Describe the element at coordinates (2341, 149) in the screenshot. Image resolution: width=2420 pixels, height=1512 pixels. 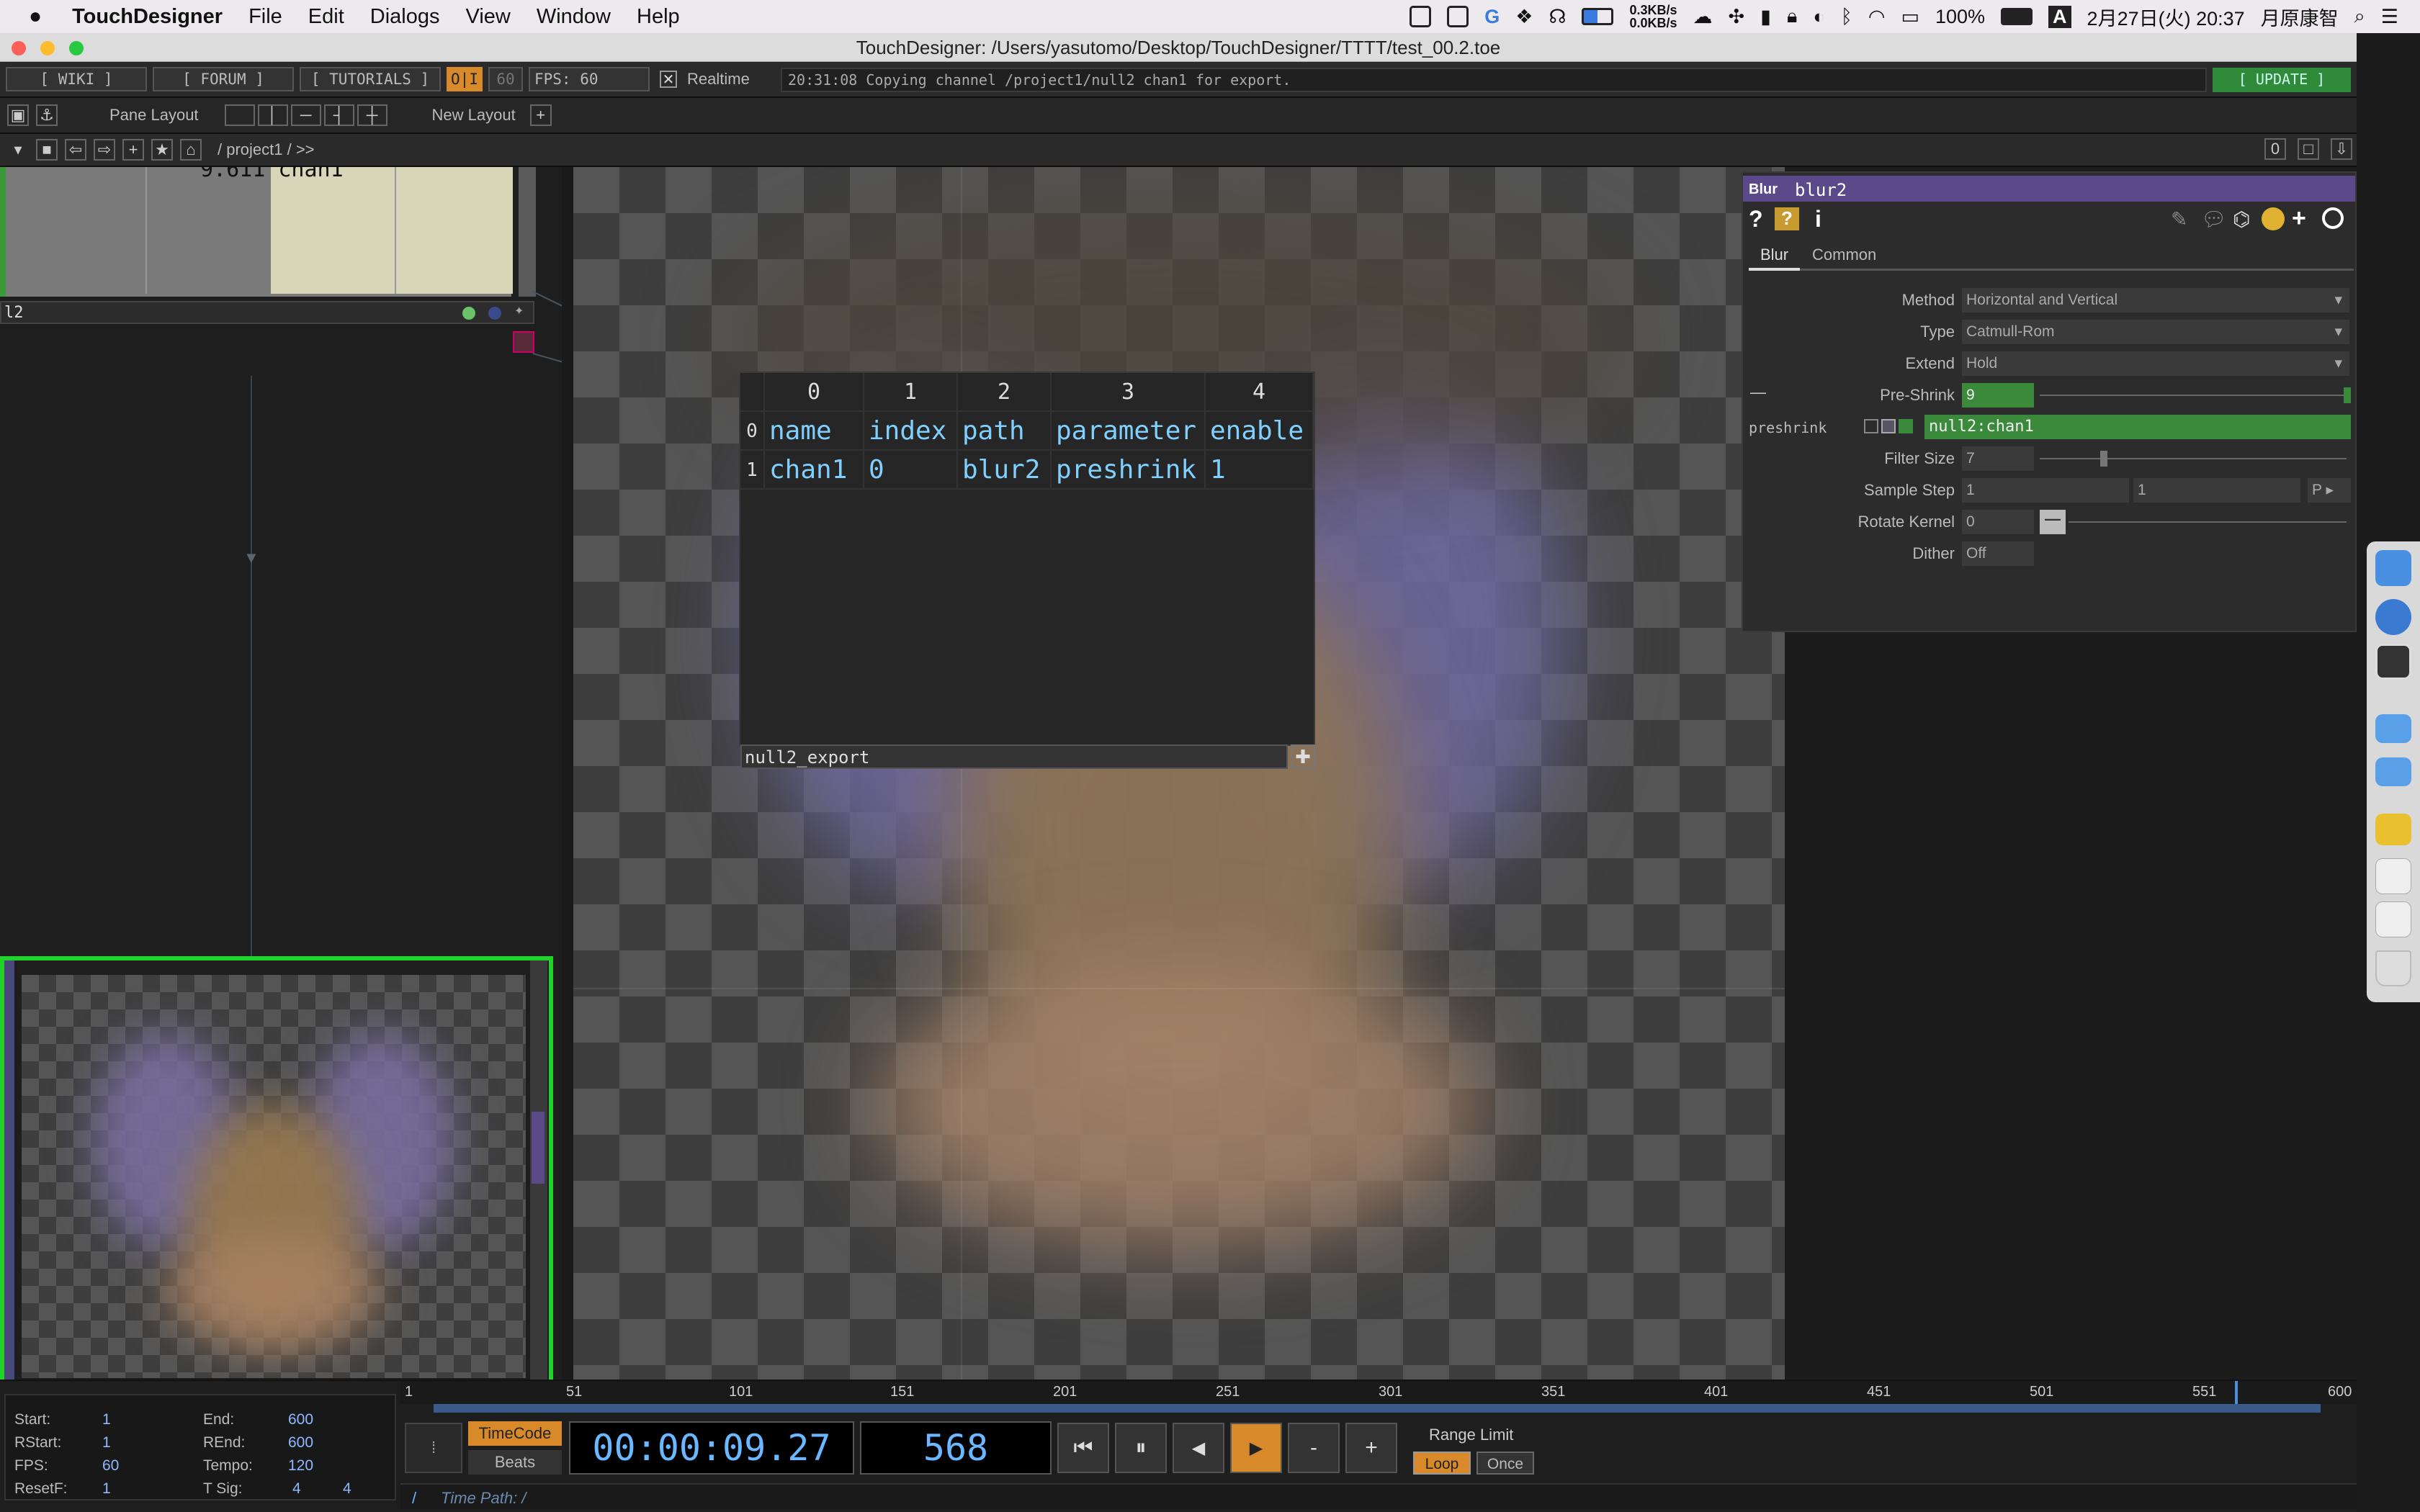
I see `pane-down-icon: ⇩` at that location.